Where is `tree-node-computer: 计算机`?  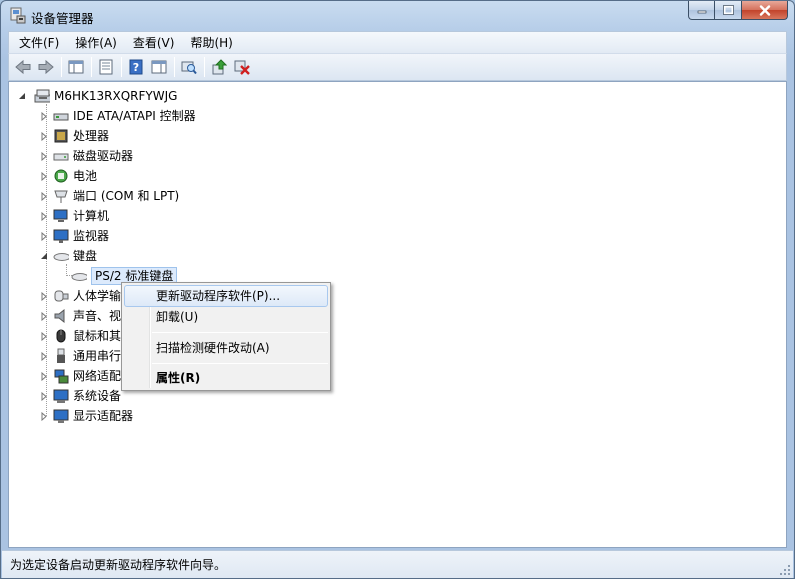
tree-node-computer: 计算机 is located at coordinates (74, 216).